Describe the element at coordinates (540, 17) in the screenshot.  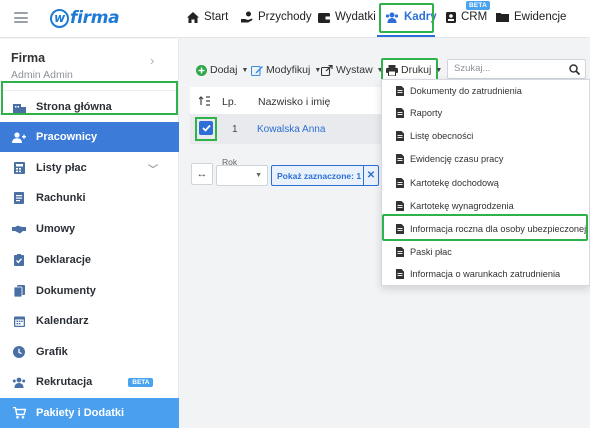
I see `nav-ewidencje-label: Ewidencje` at that location.